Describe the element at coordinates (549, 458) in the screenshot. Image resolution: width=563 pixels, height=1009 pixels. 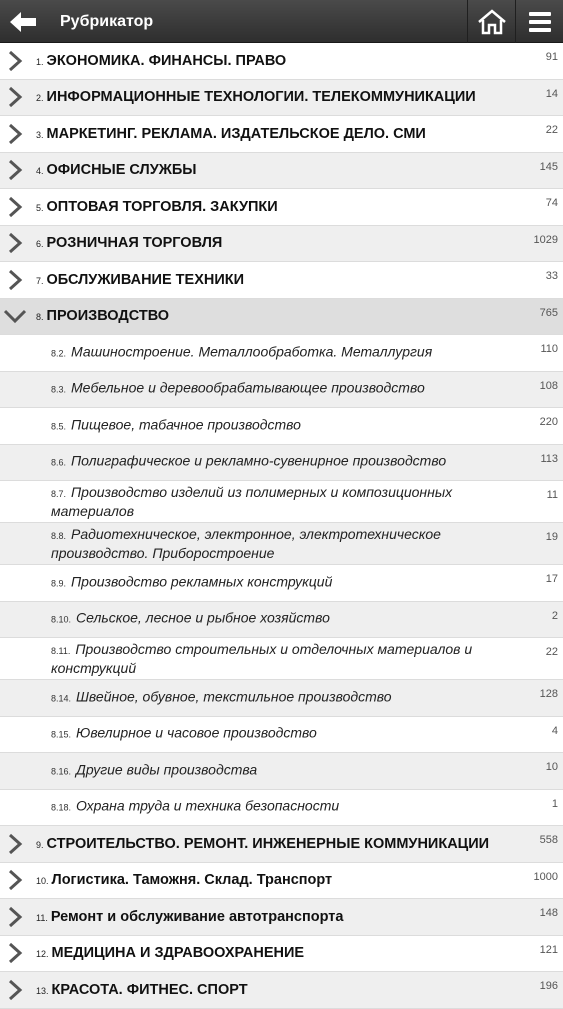
I see `item-count: 113` at that location.